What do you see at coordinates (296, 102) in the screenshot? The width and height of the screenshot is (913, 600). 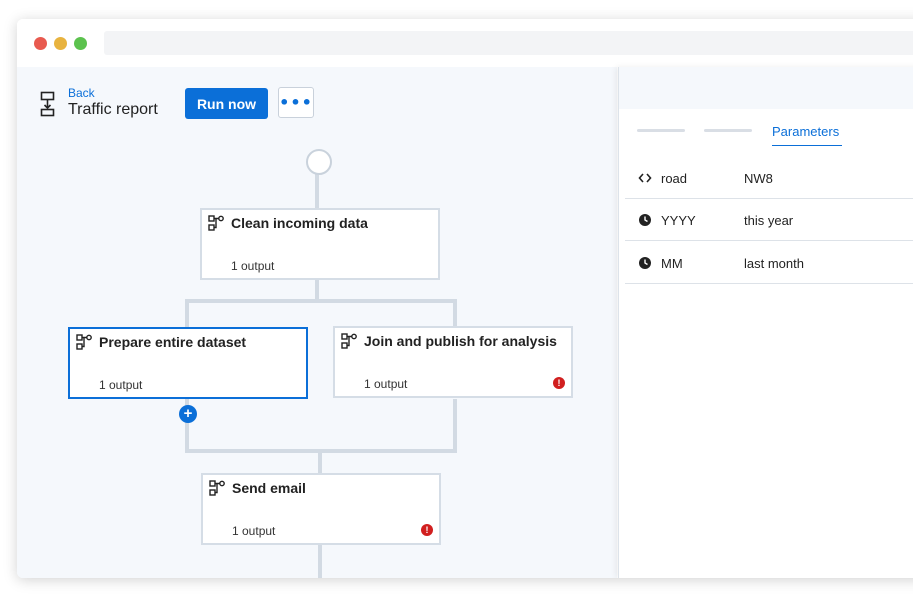 I see `more-options-button: •••` at bounding box center [296, 102].